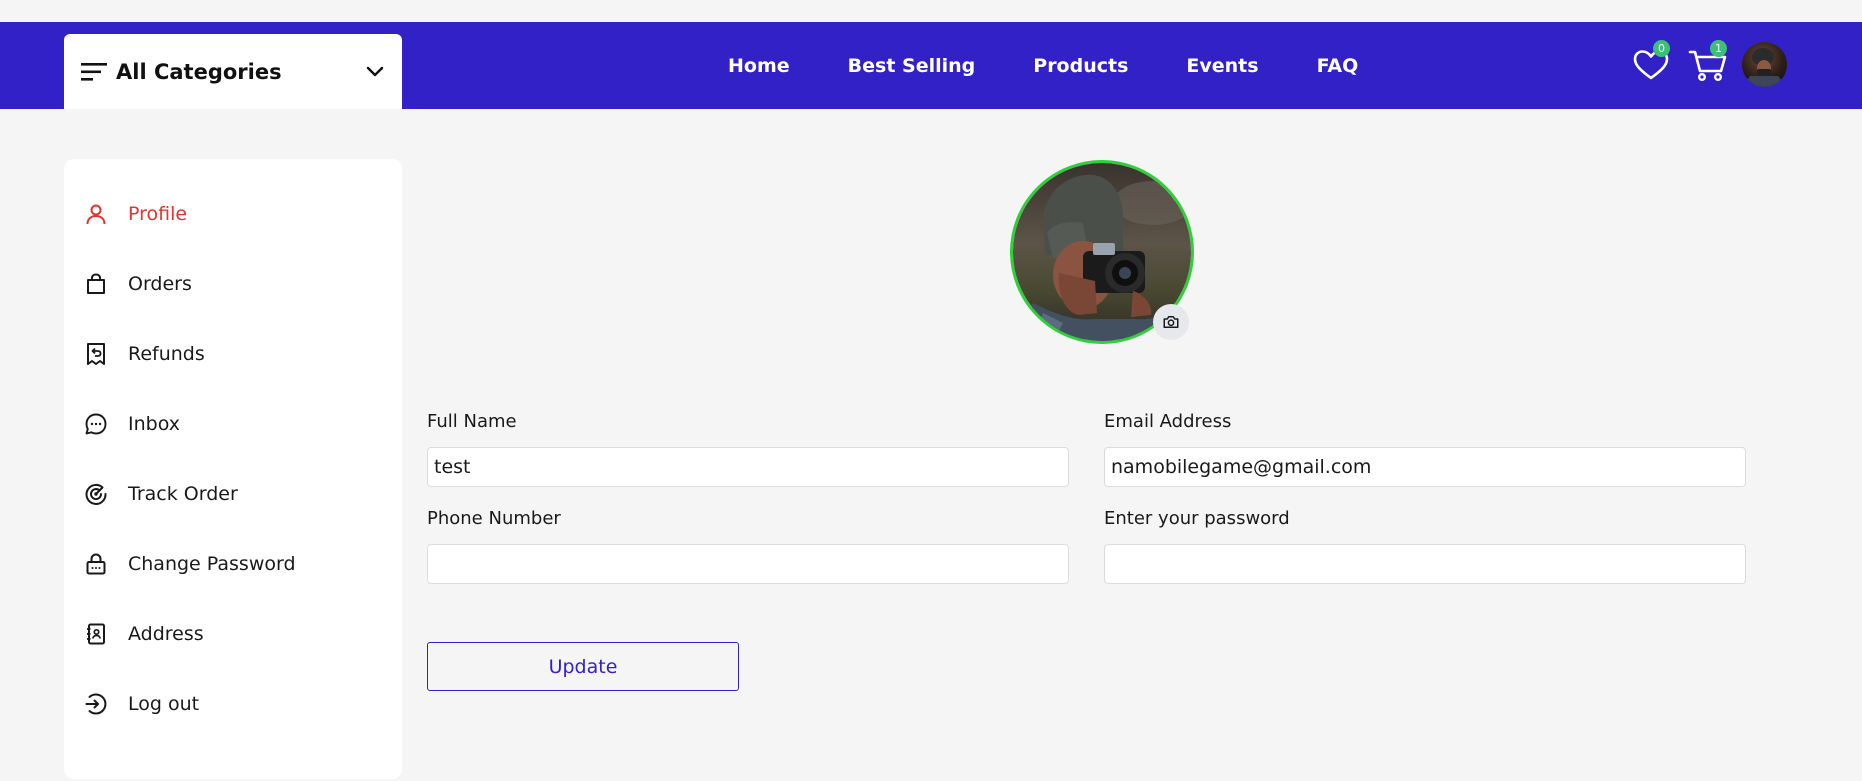 The height and width of the screenshot is (781, 1862). What do you see at coordinates (1197, 518) in the screenshot?
I see `password-label: Enter your password` at bounding box center [1197, 518].